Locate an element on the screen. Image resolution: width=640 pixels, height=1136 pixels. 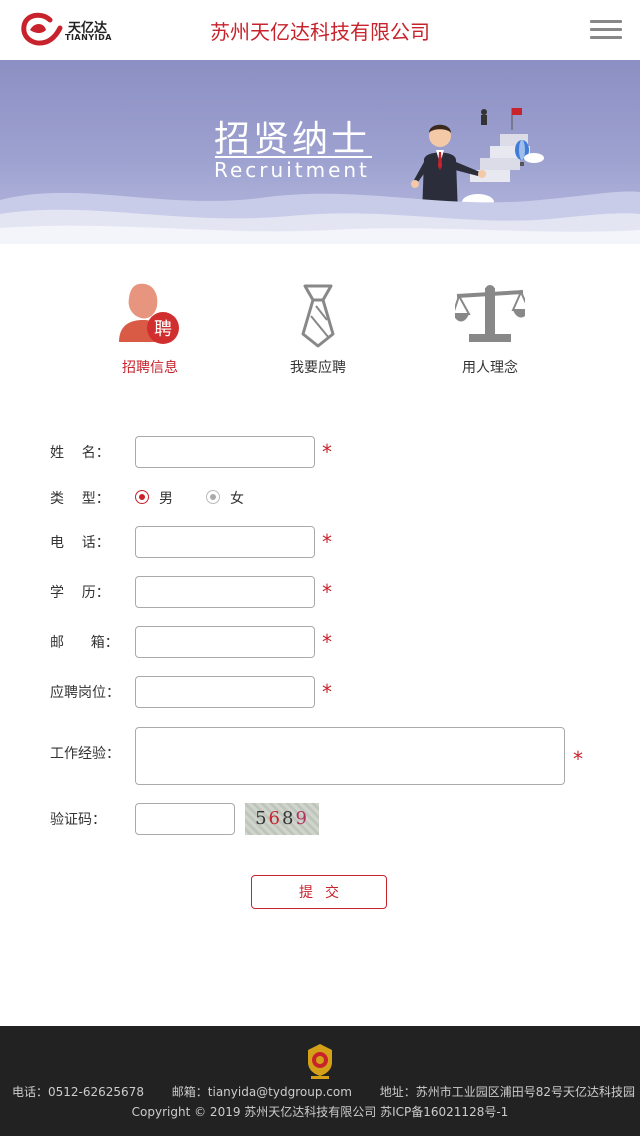
tie-icon is located at coordinates (318, 316).